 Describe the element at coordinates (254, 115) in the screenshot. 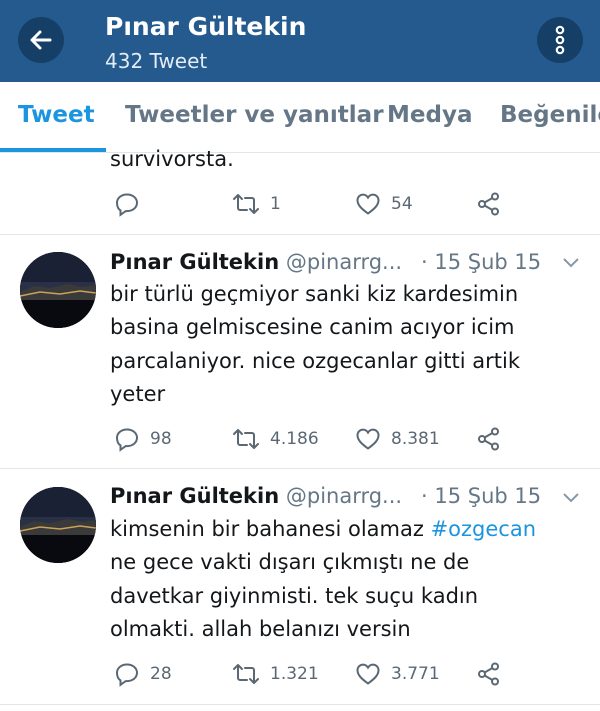

I see `tab-tweets-and-replies: Tweetler ve yanıtlar` at that location.